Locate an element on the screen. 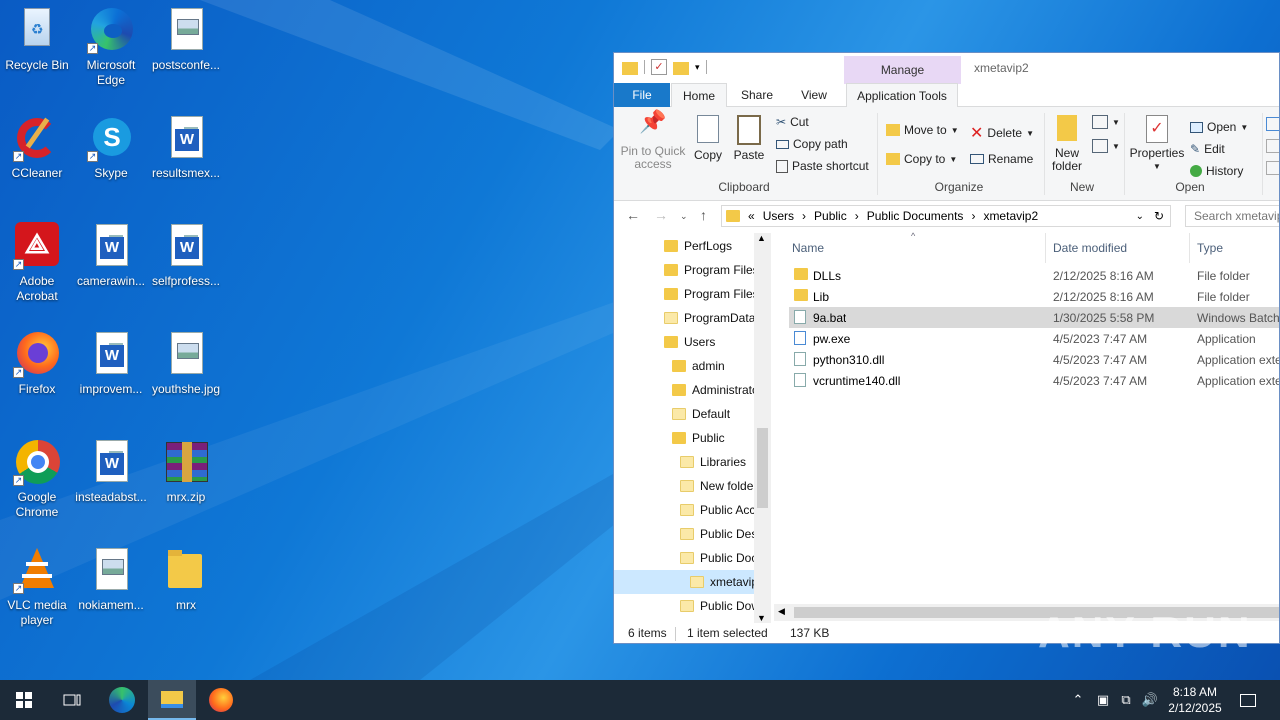 The height and width of the screenshot is (720, 1280). select-none-icon is located at coordinates (1272, 146).